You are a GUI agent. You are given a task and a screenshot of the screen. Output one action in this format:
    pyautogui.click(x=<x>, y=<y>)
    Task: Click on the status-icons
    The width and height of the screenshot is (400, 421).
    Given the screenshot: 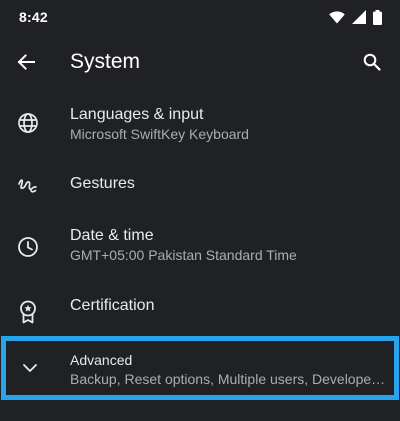 What is the action you would take?
    pyautogui.click(x=355, y=17)
    